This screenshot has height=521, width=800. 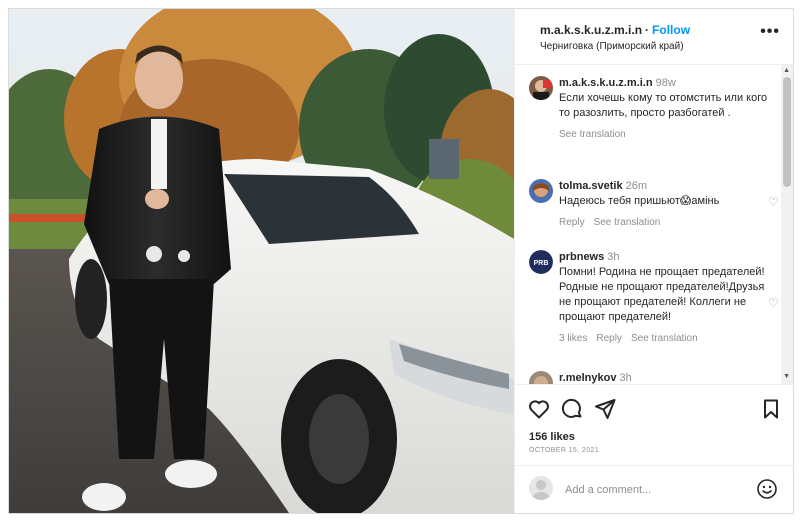 What do you see at coordinates (591, 186) in the screenshot?
I see `comment-author: tolma.svetik` at bounding box center [591, 186].